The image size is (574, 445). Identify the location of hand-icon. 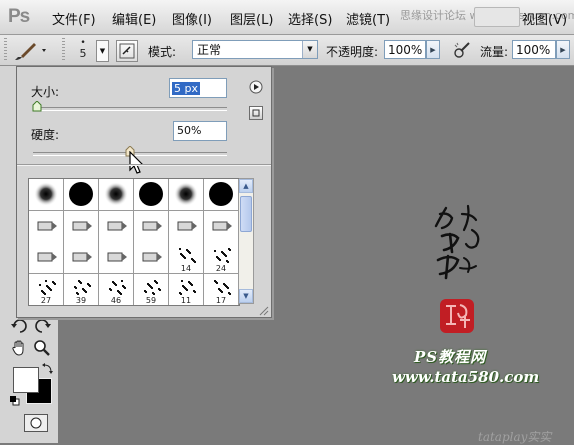
(18, 348).